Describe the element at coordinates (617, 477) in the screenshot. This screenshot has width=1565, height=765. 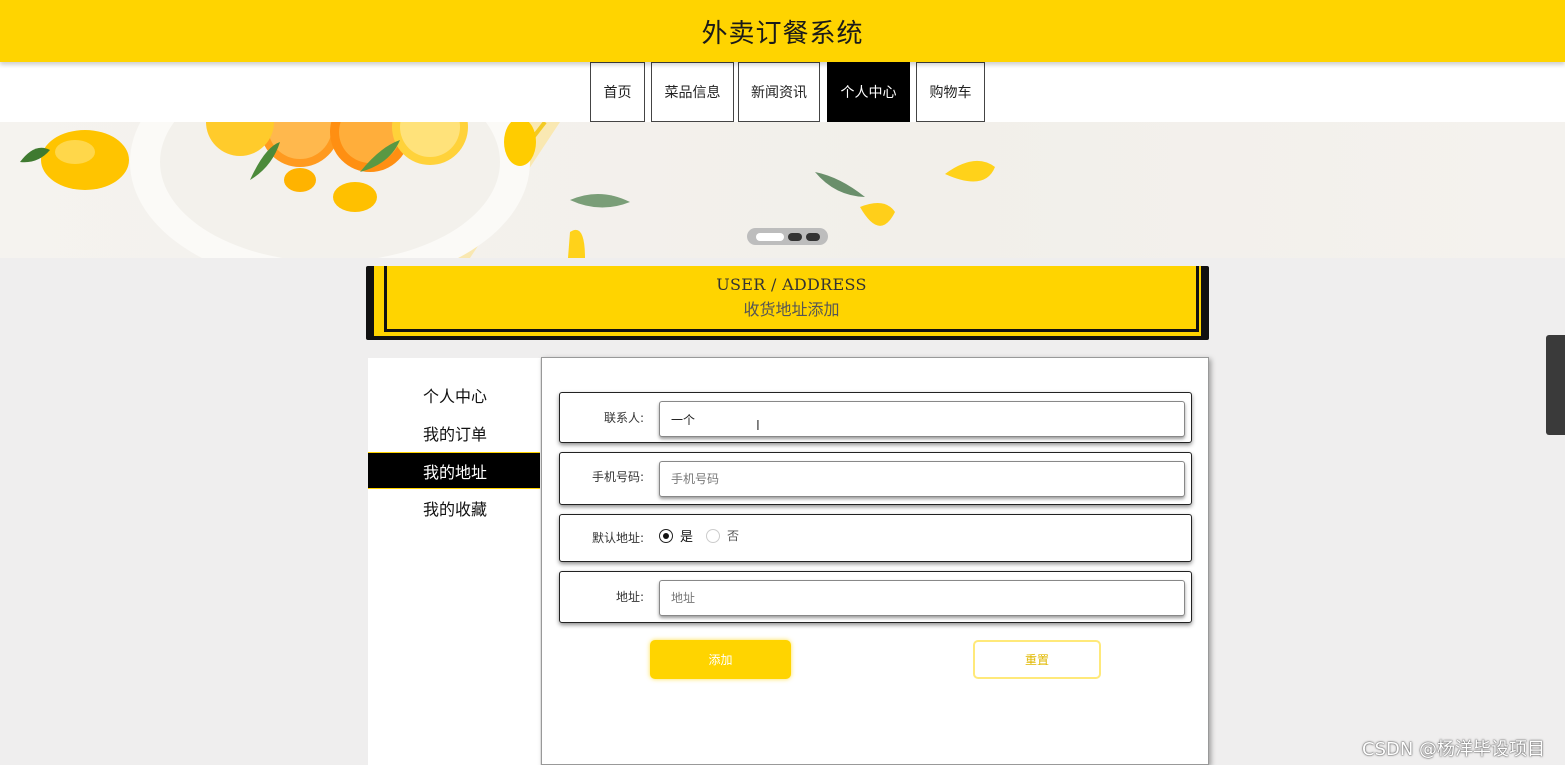
I see `phone-label: 手机号码:` at that location.